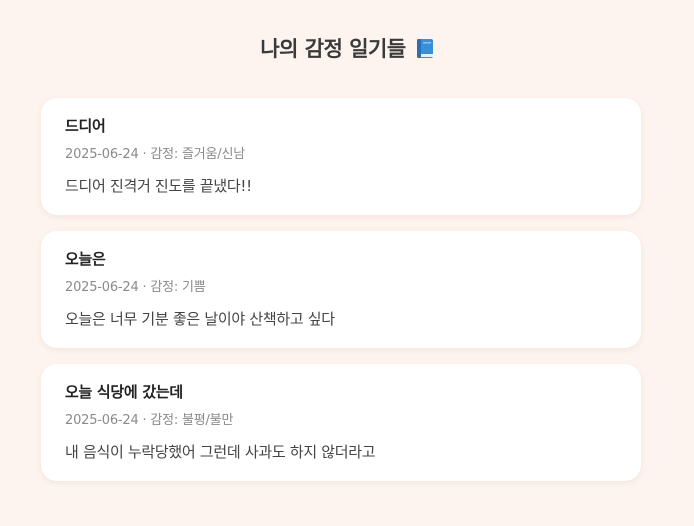 The width and height of the screenshot is (694, 526). What do you see at coordinates (85, 126) in the screenshot?
I see `entry-title: 드디어` at bounding box center [85, 126].